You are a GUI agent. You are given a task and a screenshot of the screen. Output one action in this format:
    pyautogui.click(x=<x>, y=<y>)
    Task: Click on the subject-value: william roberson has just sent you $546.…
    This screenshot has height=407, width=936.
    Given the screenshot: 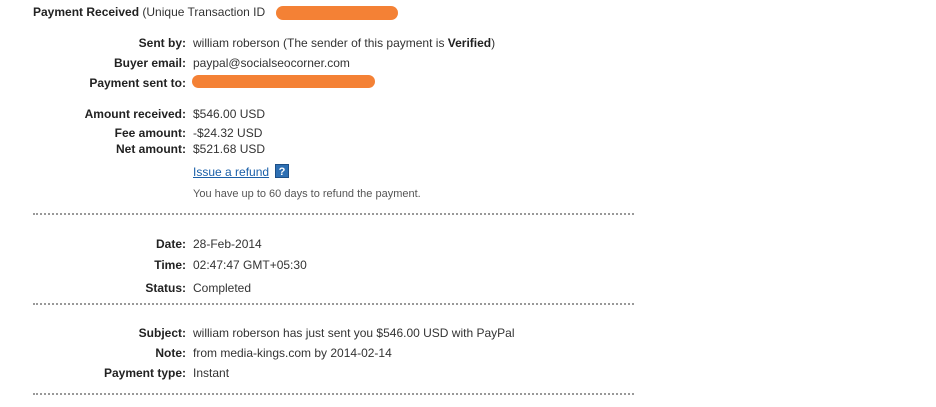 What is the action you would take?
    pyautogui.click(x=354, y=333)
    